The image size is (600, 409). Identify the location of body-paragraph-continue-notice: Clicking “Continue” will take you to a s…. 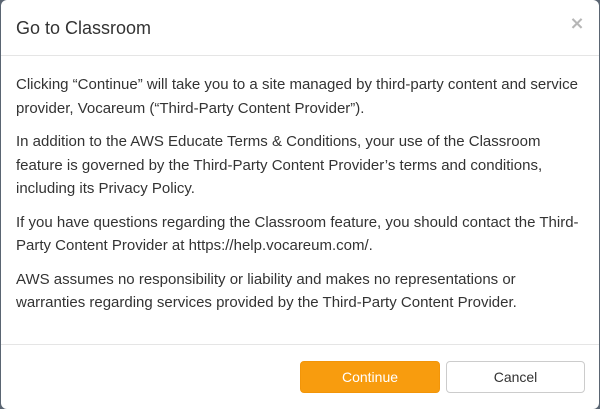
(297, 96).